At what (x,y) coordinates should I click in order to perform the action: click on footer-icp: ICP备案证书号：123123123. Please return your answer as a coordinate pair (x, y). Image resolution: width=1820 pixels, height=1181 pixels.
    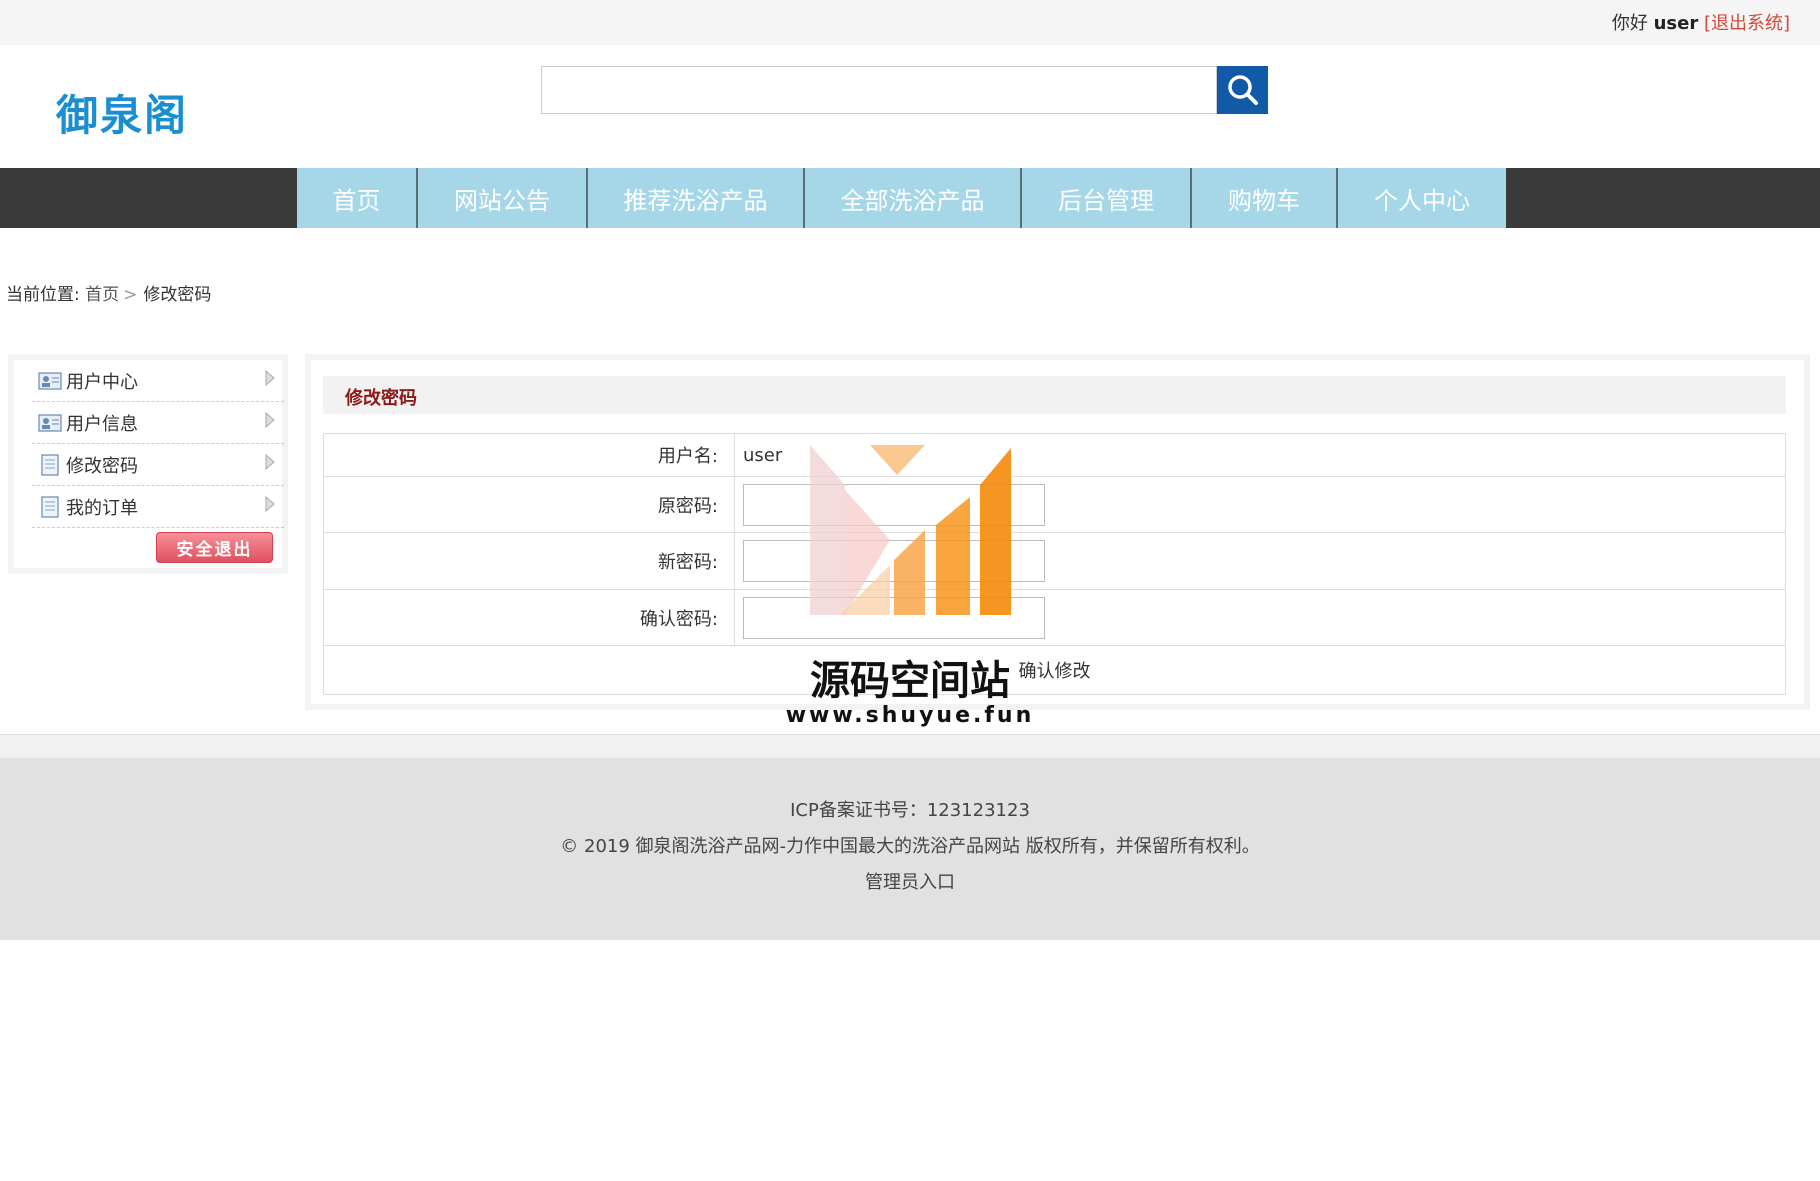
    Looking at the image, I should click on (910, 810).